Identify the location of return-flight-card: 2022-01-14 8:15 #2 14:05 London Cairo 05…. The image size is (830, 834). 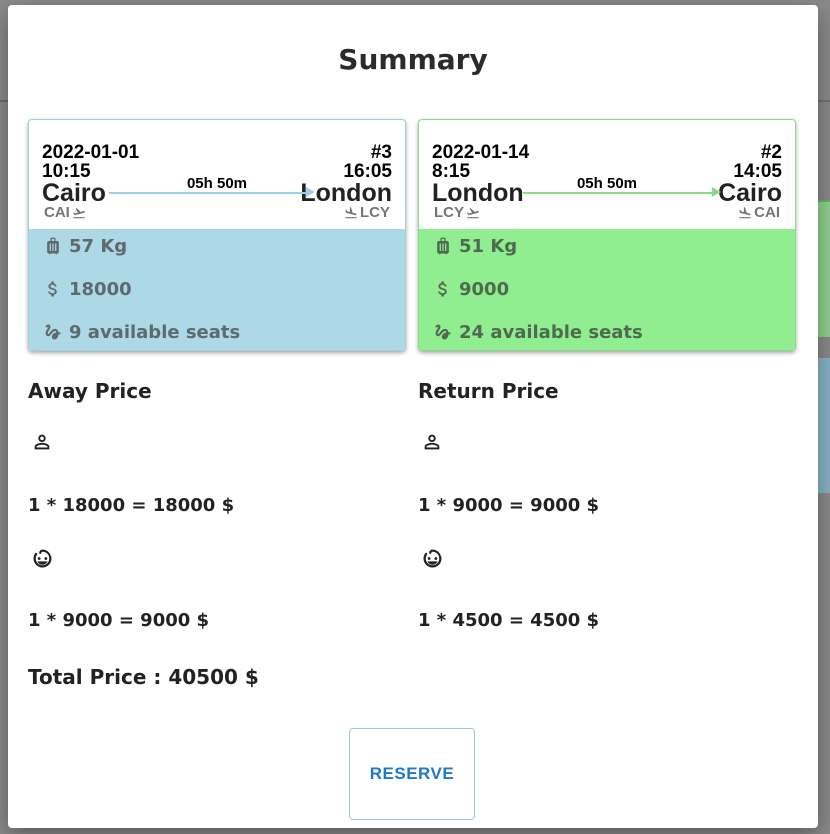
(607, 235).